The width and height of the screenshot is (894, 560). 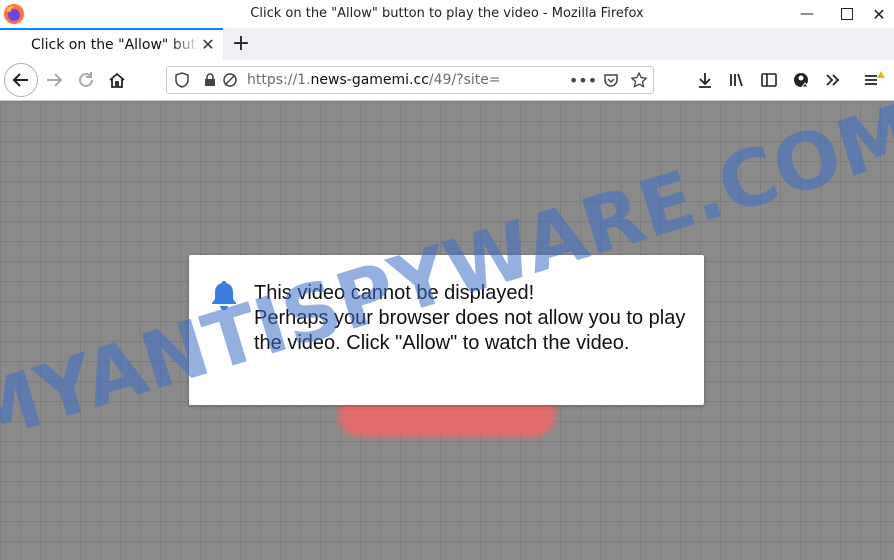 I want to click on minimize-icon: —, so click(x=807, y=14).